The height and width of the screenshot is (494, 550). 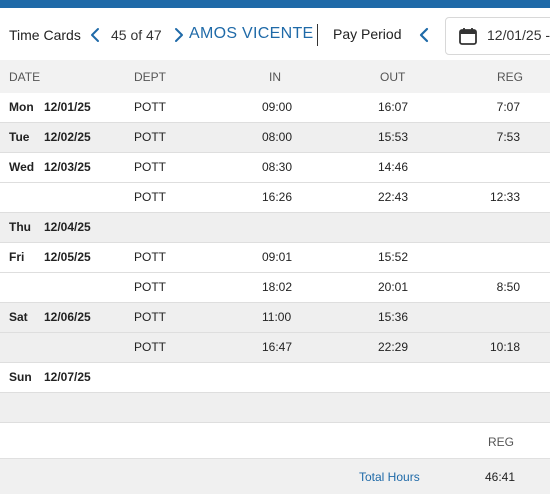 What do you see at coordinates (501, 442) in the screenshot?
I see `summary-reg-label: REG` at bounding box center [501, 442].